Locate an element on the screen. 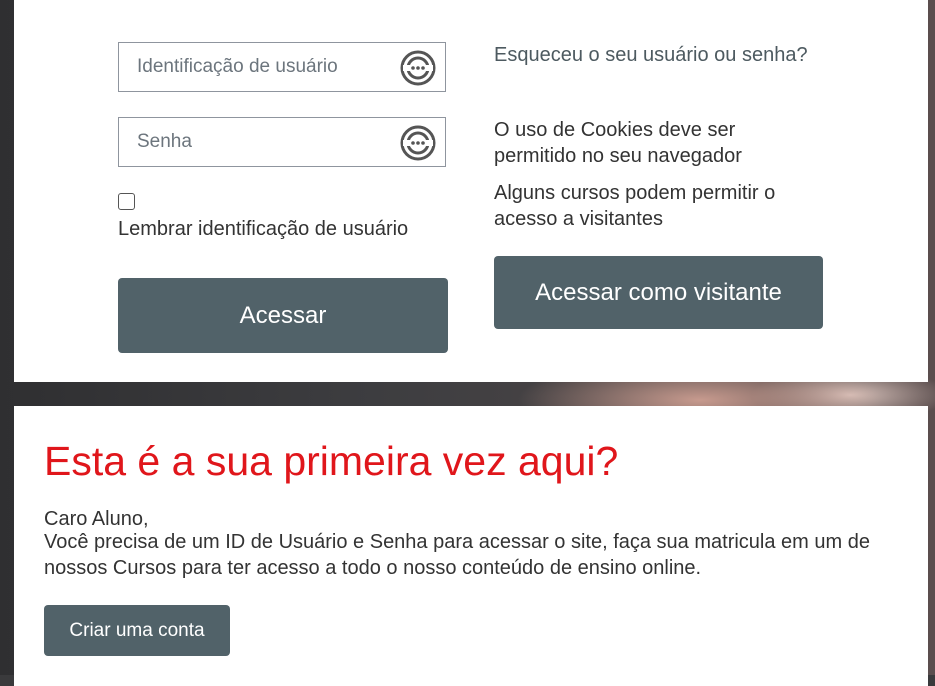 The height and width of the screenshot is (686, 935). username-field is located at coordinates (282, 67).